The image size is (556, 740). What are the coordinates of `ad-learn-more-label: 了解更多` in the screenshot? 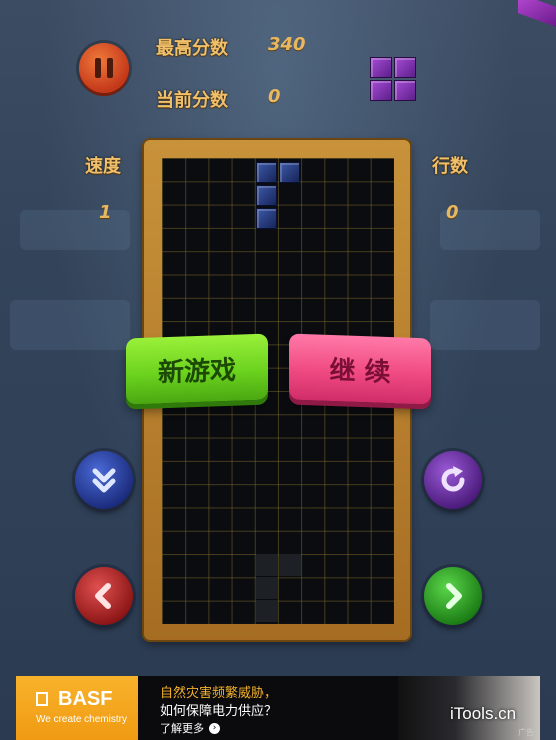 It's located at (182, 728).